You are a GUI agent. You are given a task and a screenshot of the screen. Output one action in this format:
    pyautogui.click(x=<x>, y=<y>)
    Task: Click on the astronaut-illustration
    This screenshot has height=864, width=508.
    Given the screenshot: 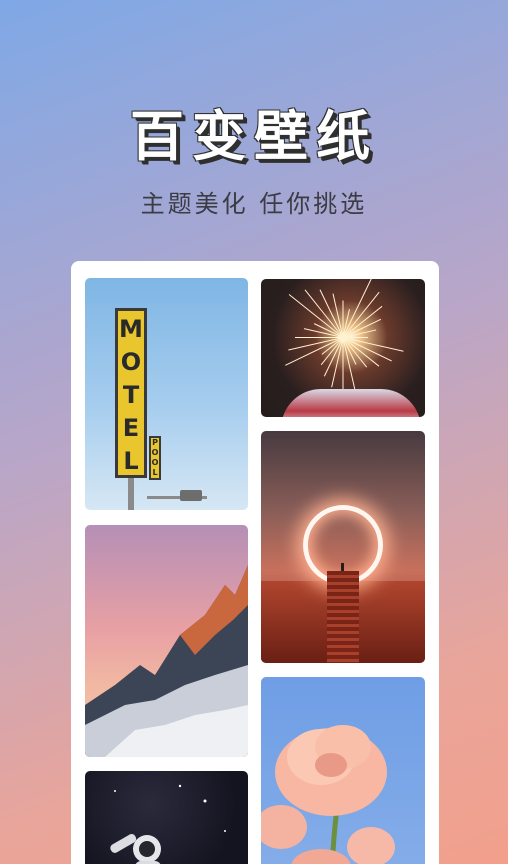 What is the action you would take?
    pyautogui.click(x=168, y=824)
    